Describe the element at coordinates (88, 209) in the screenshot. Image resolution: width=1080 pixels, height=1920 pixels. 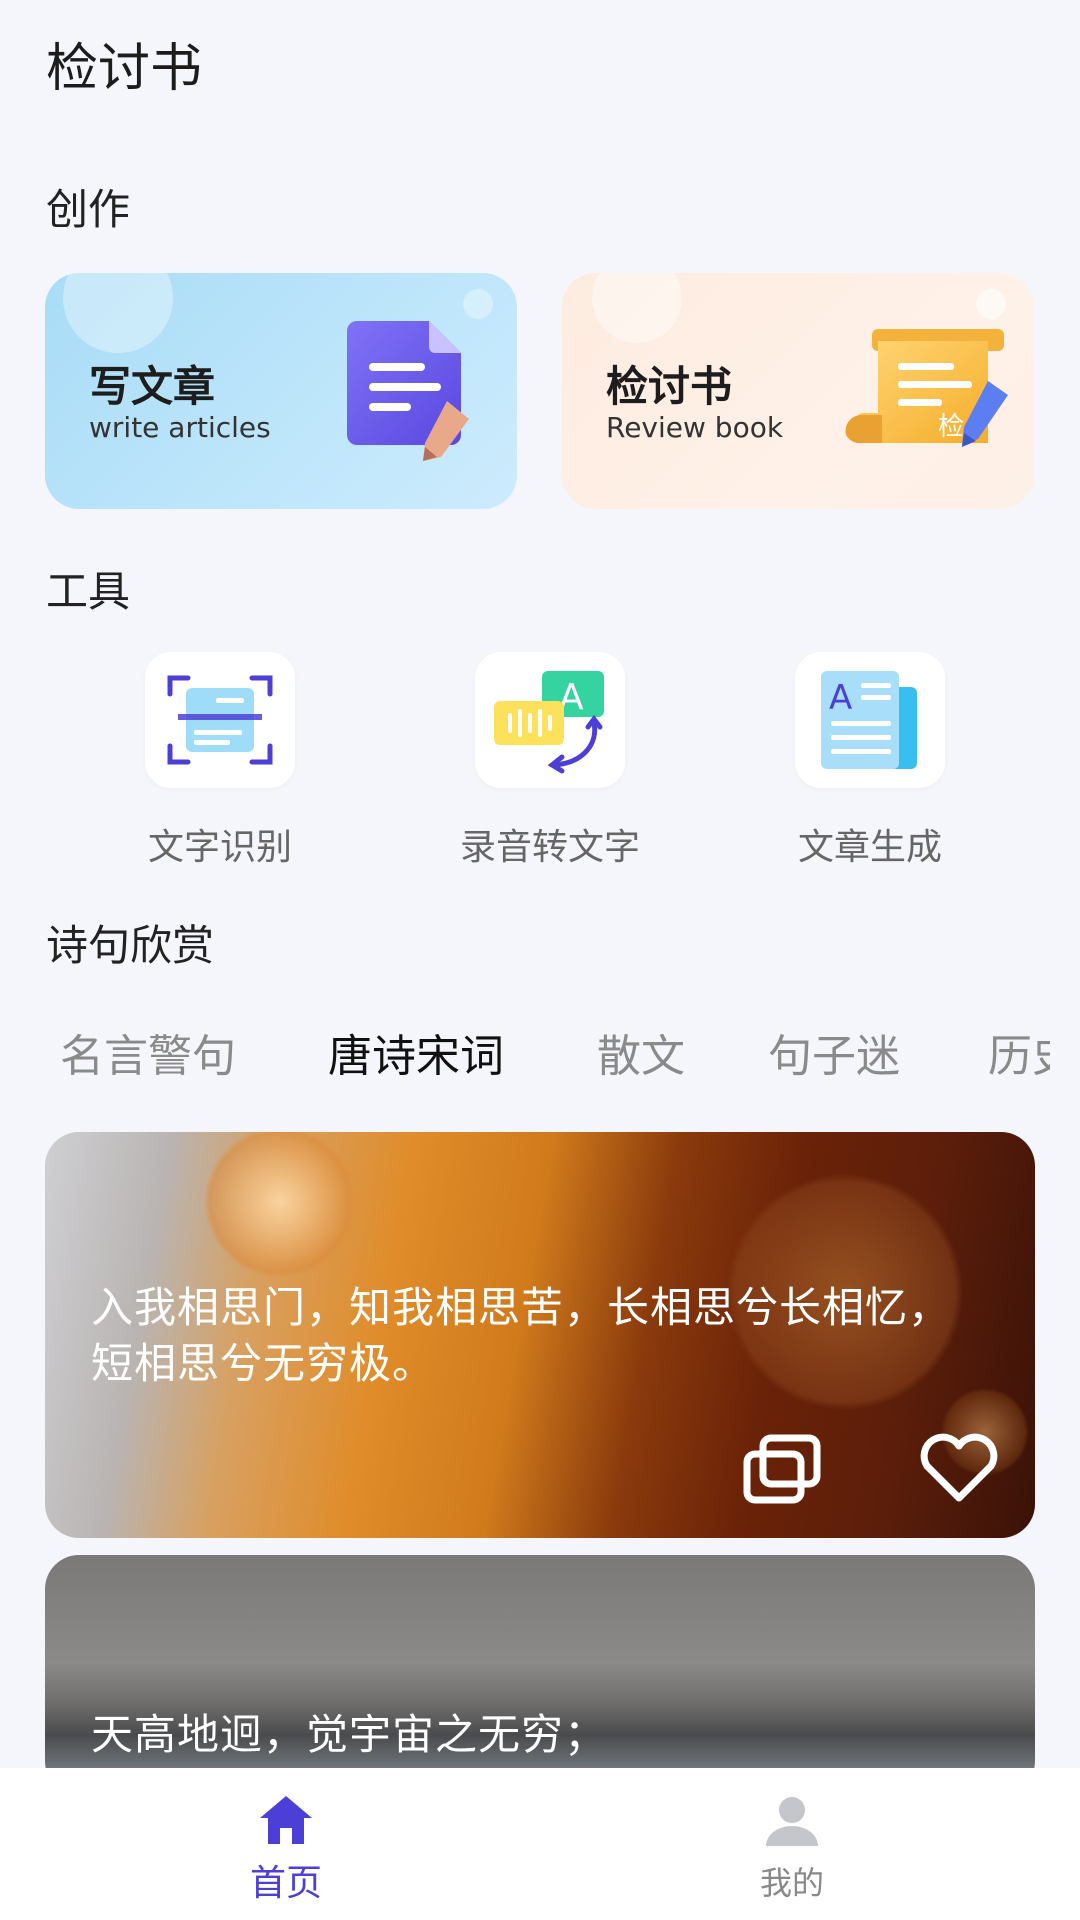
I see `section-title-create: 创作` at that location.